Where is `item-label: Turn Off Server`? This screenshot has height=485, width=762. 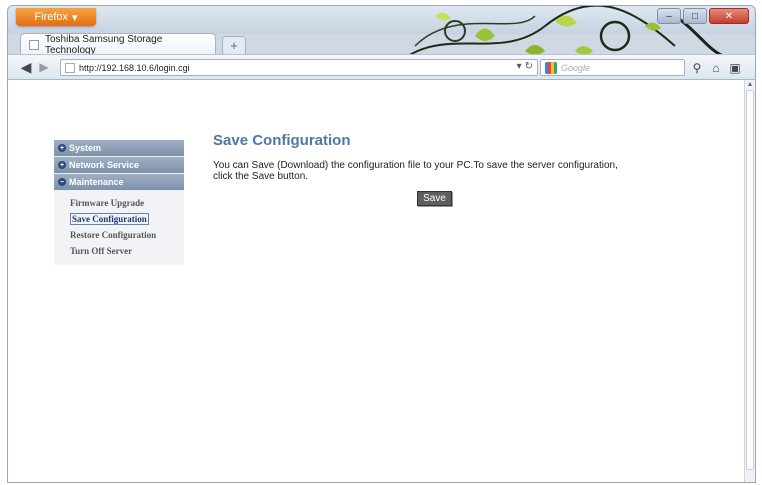
item-label: Turn Off Server is located at coordinates (101, 251).